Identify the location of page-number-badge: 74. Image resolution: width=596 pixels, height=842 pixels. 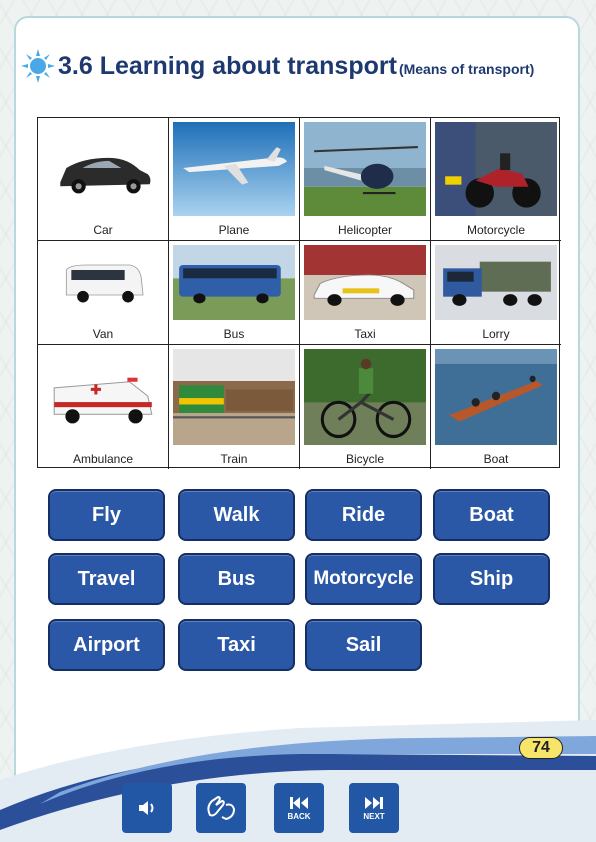
(541, 748).